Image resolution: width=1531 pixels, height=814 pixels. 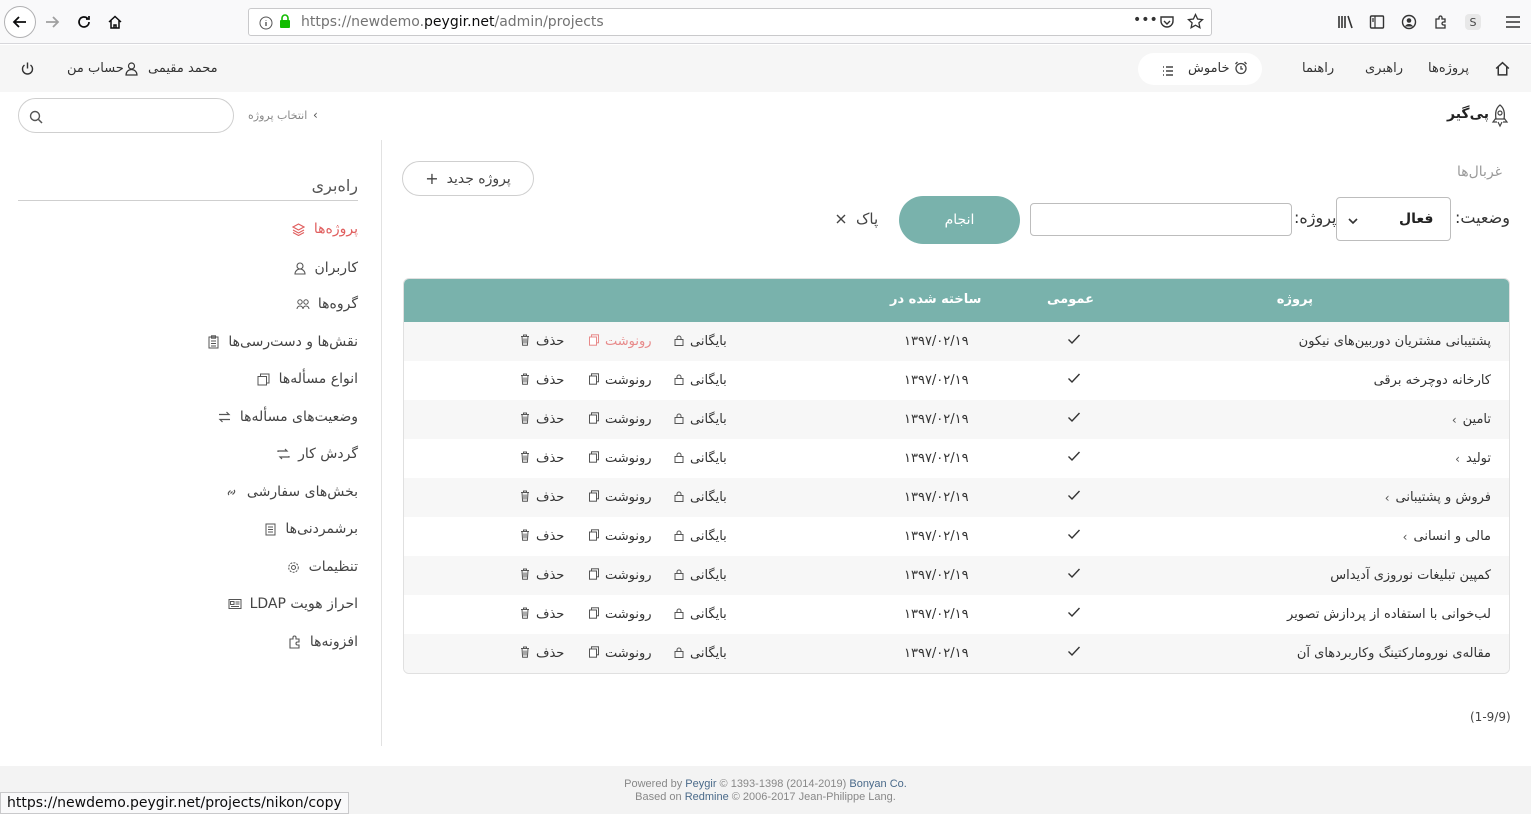 I want to click on nav-projects: پروژه‌ها, so click(x=1448, y=68).